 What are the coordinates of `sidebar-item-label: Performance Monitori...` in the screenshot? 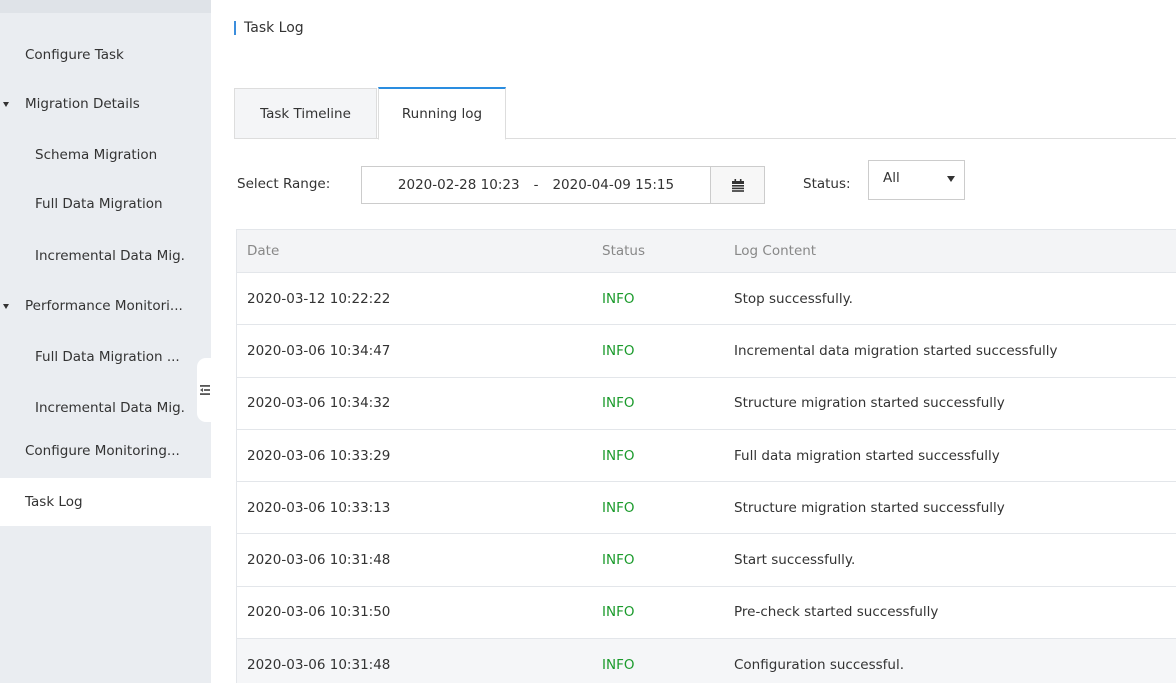 It's located at (104, 306).